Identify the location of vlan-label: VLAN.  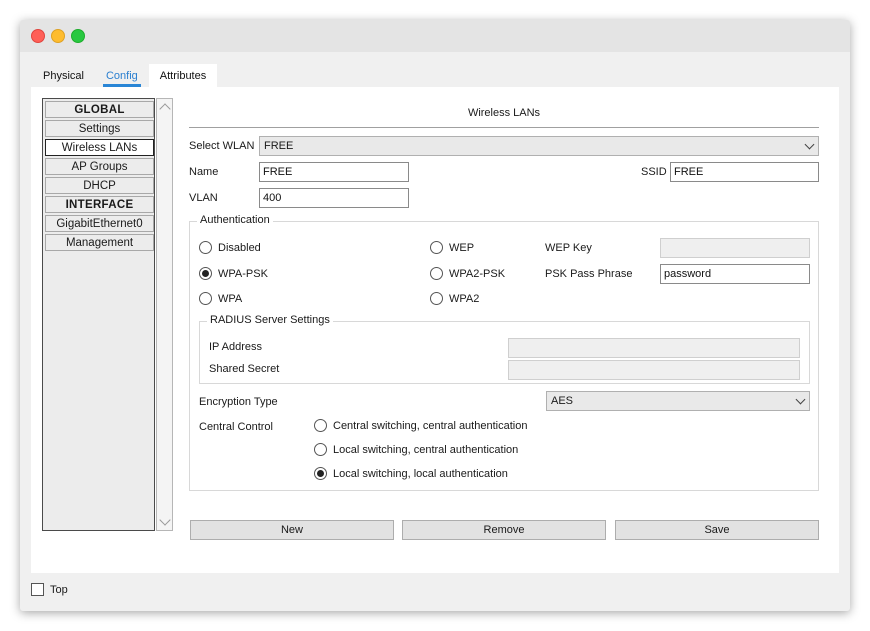
(203, 198).